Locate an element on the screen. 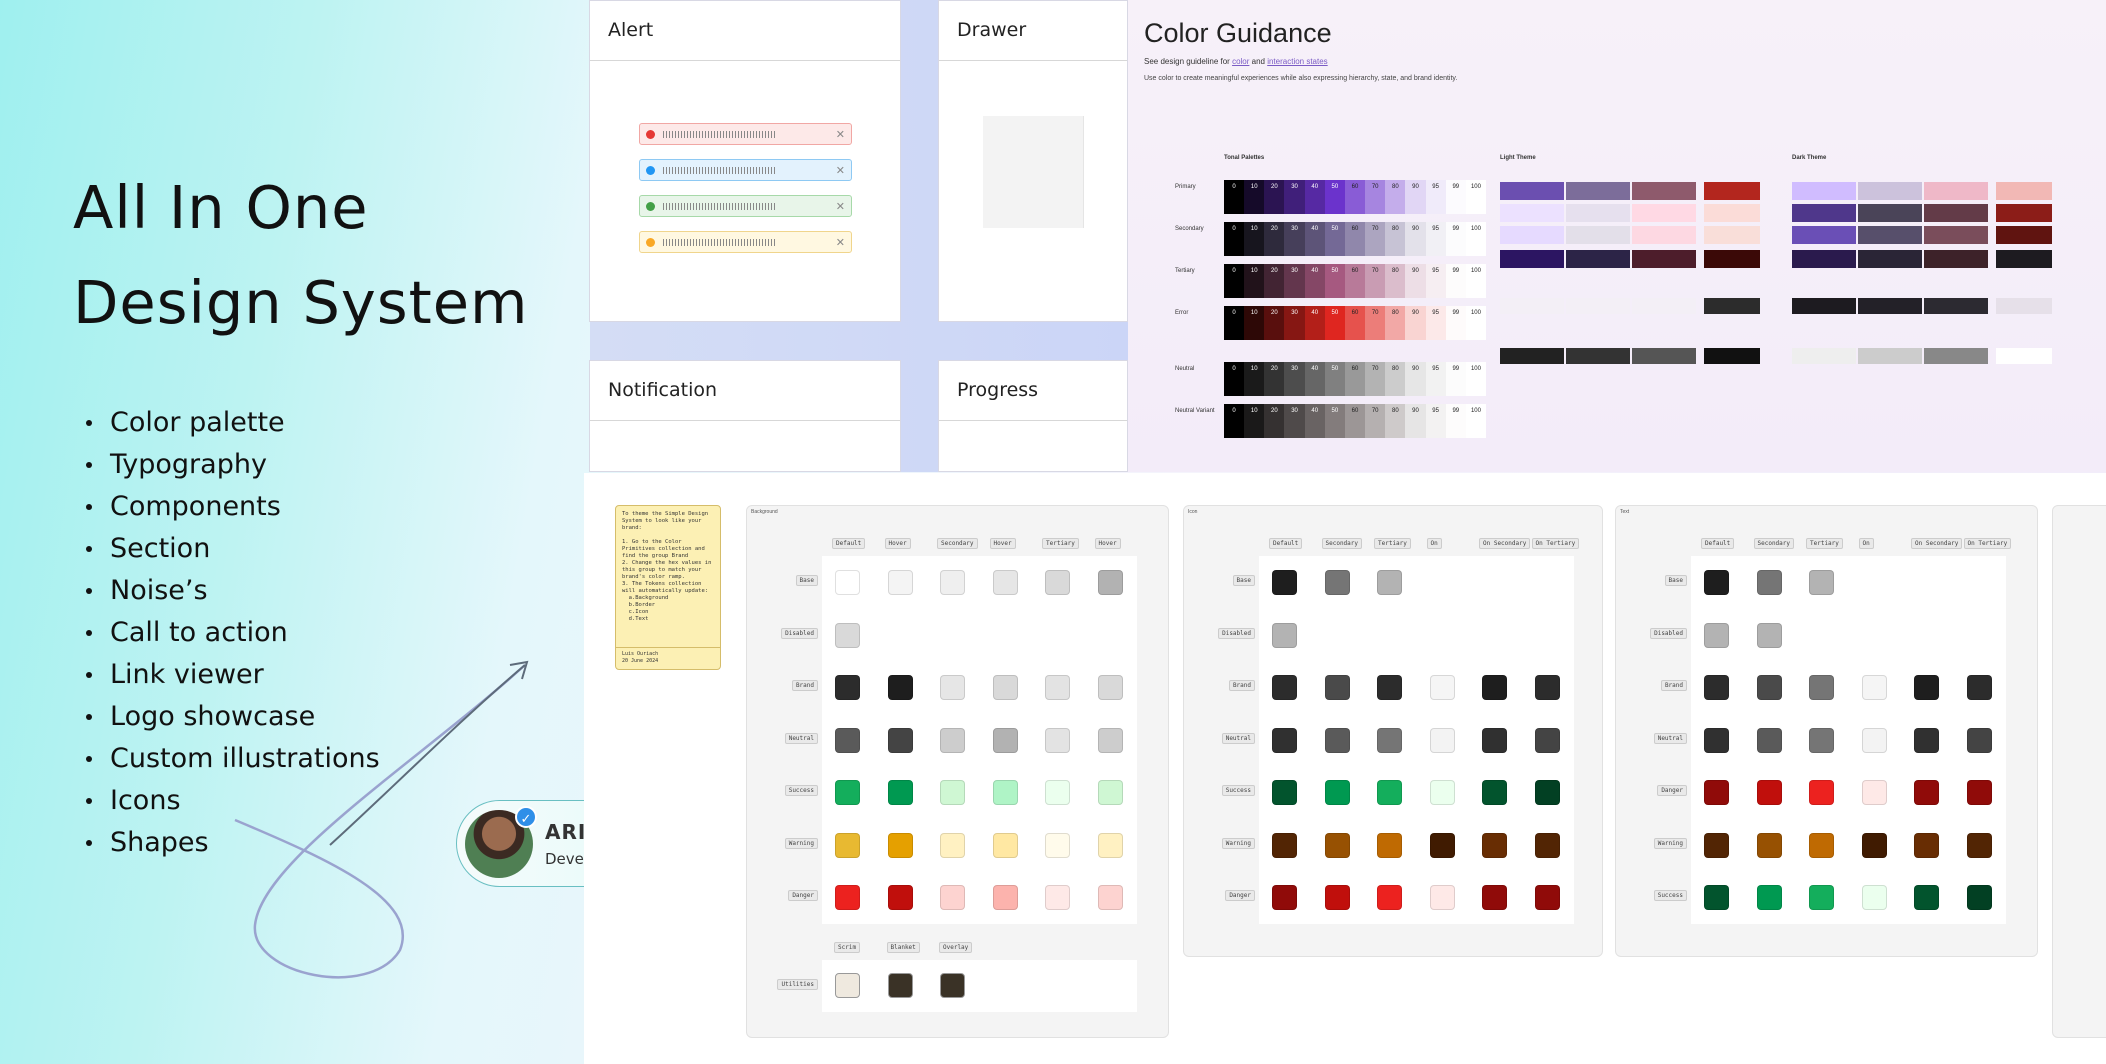 Image resolution: width=2106 pixels, height=1064 pixels. interaction-states-link: interaction states is located at coordinates (1297, 61).